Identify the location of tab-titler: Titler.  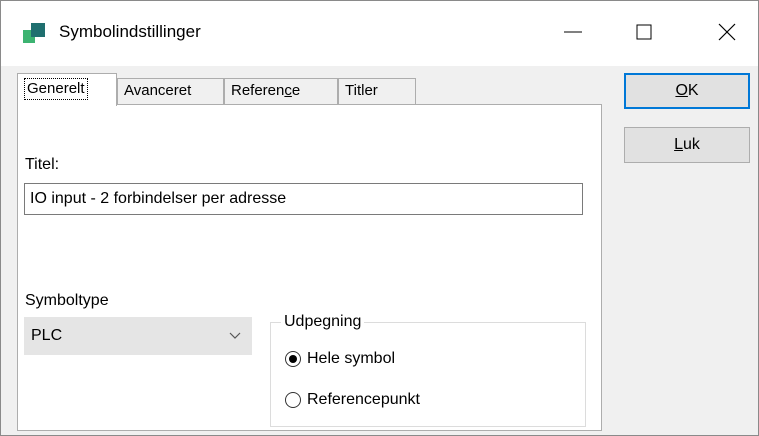
(377, 91).